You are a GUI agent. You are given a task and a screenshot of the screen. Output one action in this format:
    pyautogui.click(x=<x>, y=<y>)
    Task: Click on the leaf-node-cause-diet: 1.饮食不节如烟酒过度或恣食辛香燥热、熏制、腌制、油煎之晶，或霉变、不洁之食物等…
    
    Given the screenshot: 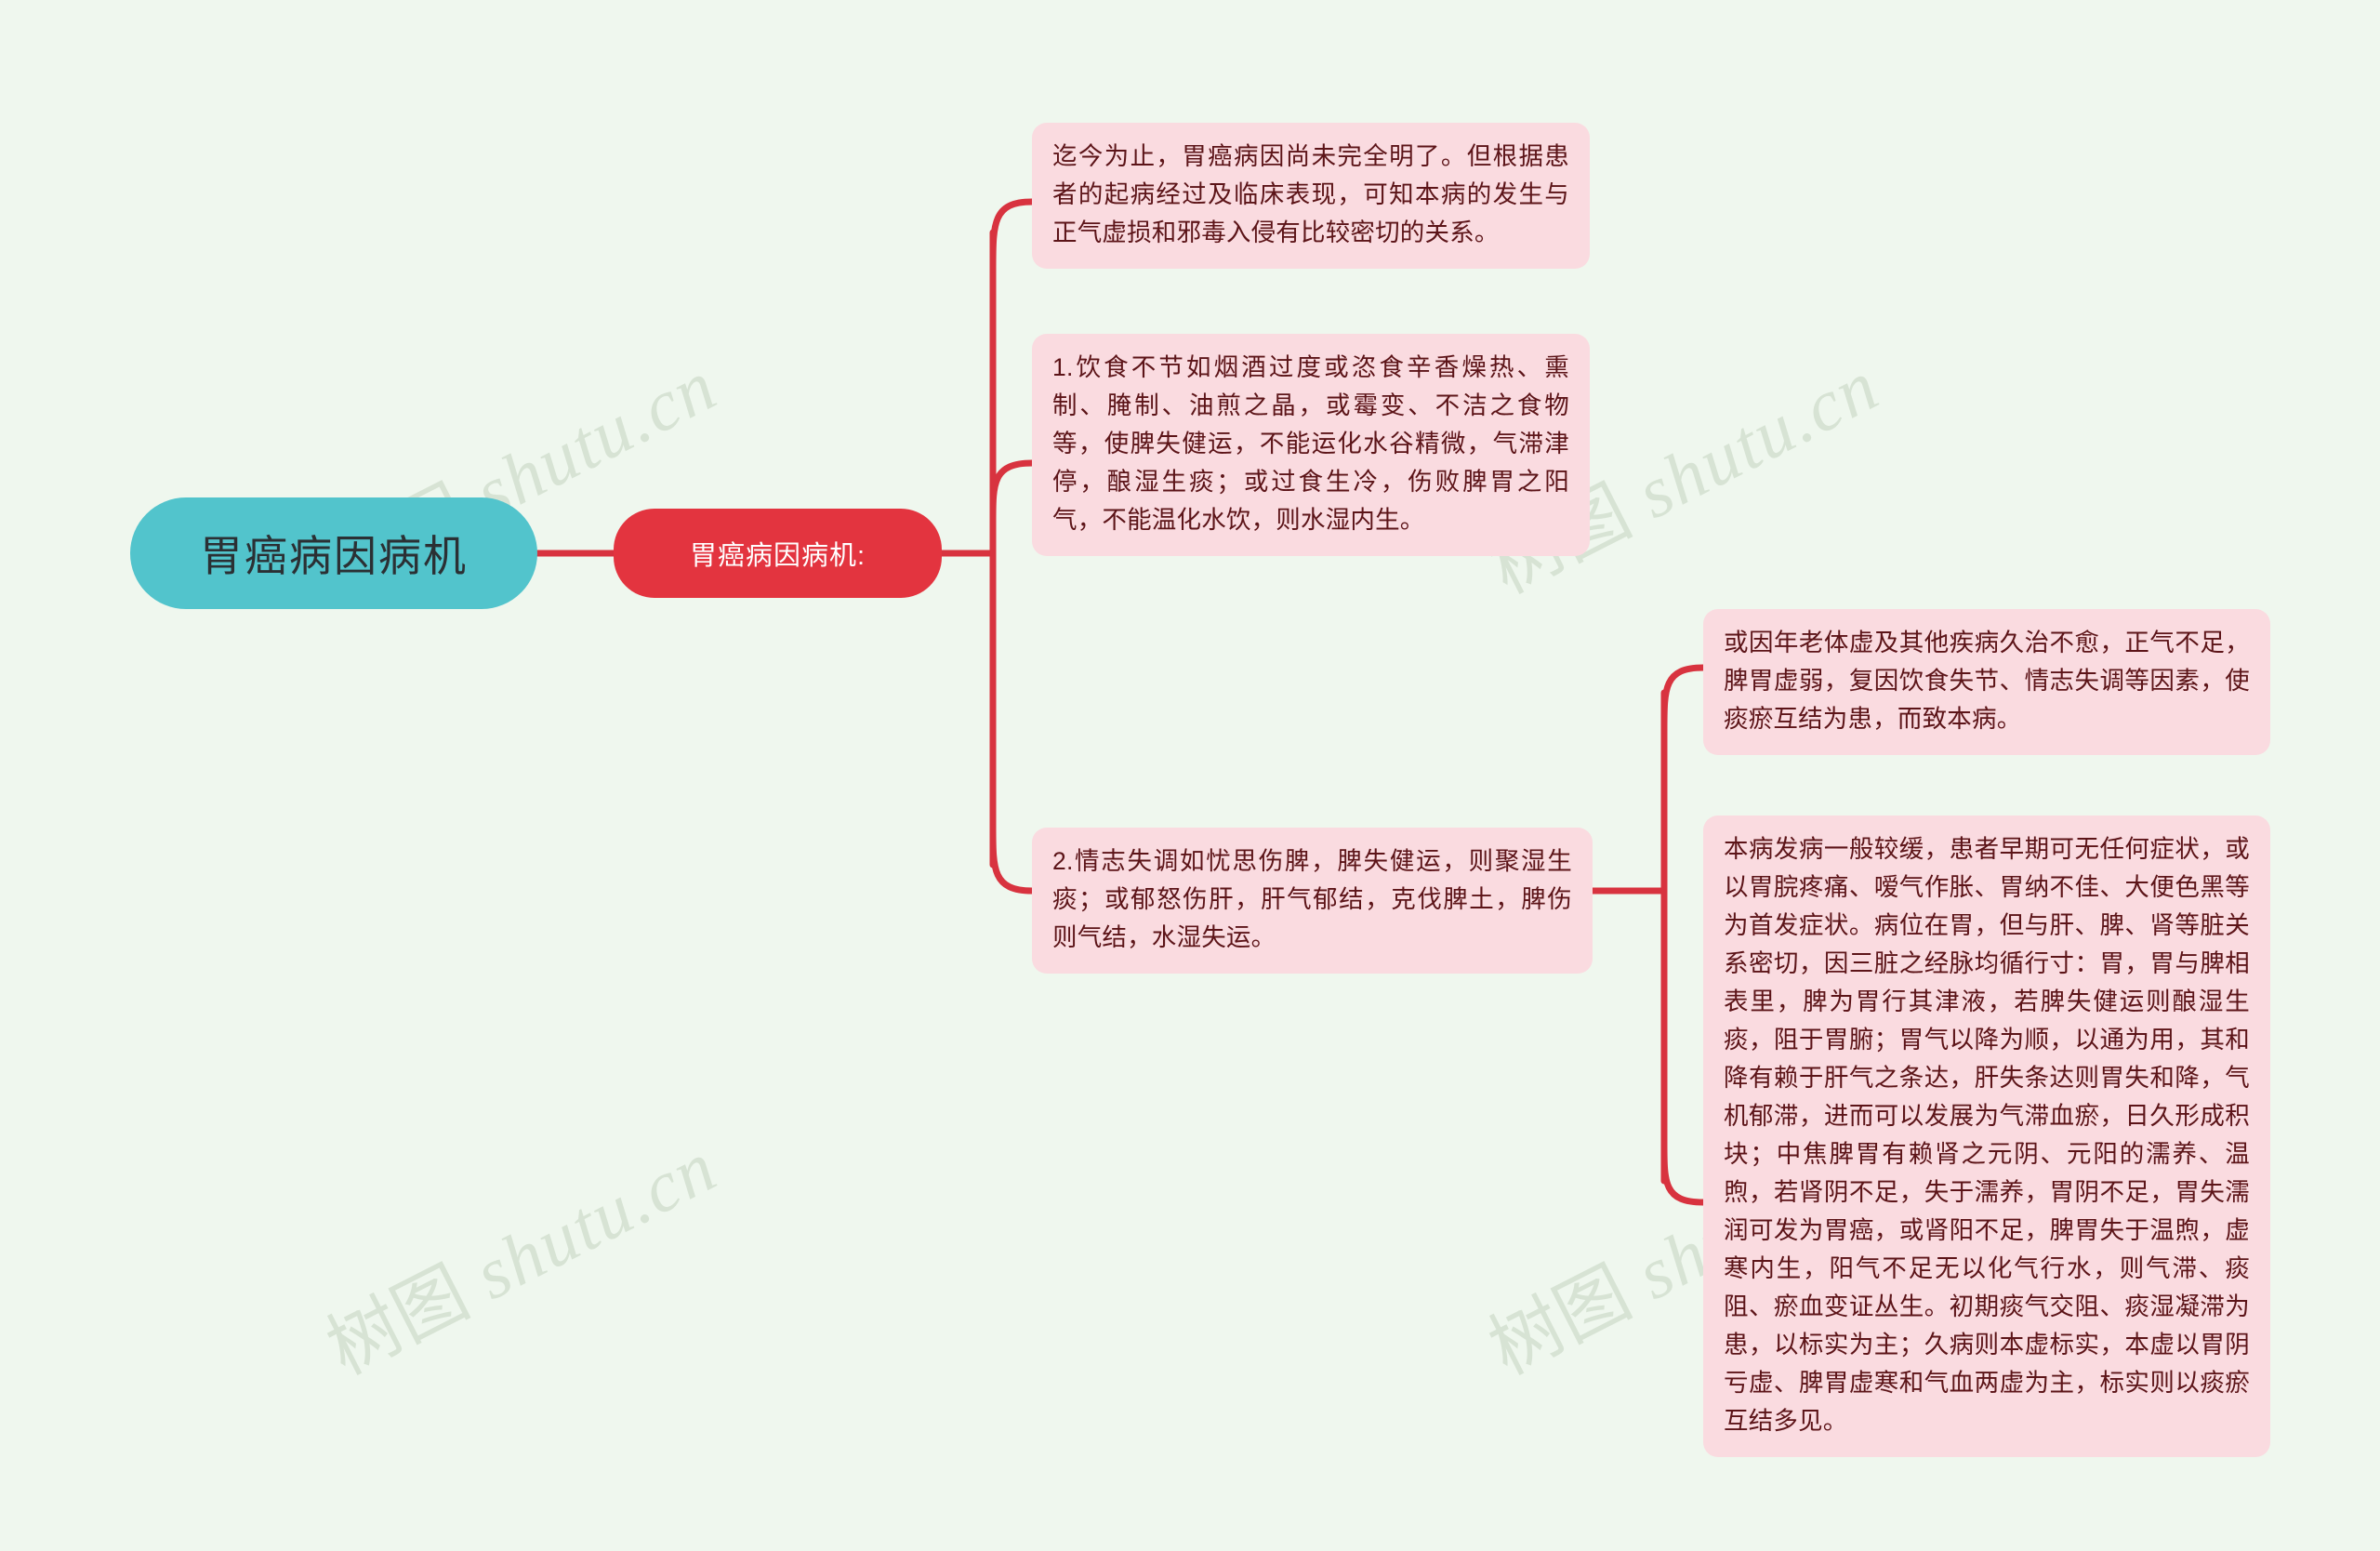 What is the action you would take?
    pyautogui.click(x=1311, y=445)
    